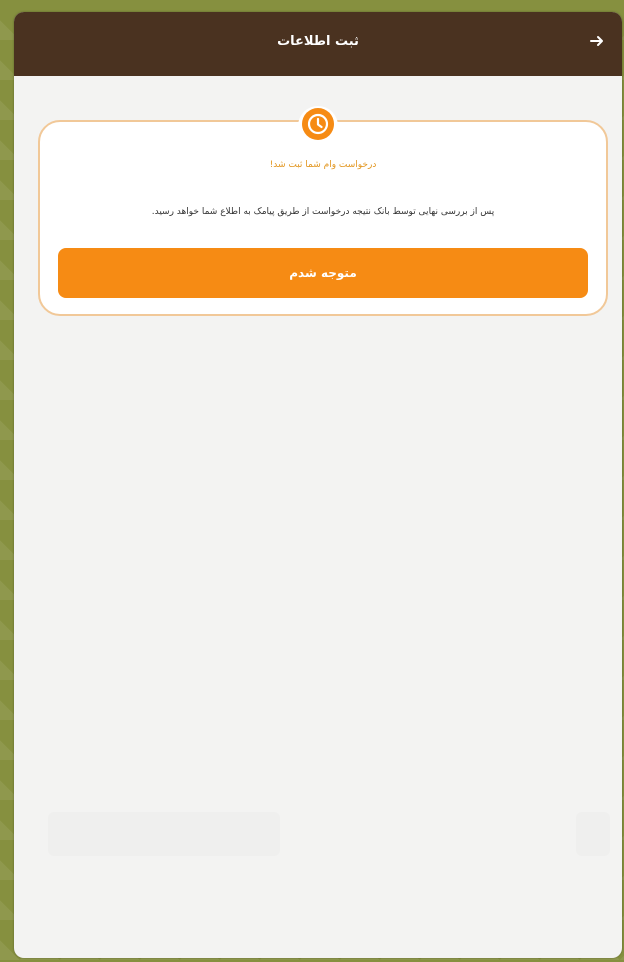 The image size is (624, 962). Describe the element at coordinates (323, 165) in the screenshot. I see `status-title: درخواست وام شما ثبت شد!` at that location.